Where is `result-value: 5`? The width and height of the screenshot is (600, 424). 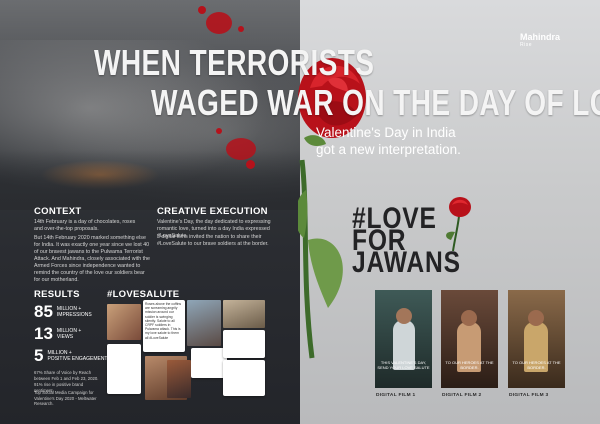 result-value: 5 is located at coordinates (39, 355).